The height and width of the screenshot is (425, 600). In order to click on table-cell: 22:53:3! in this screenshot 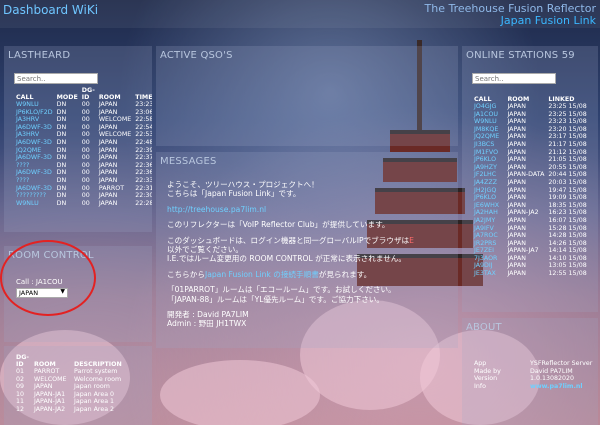, I will do `click(143, 135)`.